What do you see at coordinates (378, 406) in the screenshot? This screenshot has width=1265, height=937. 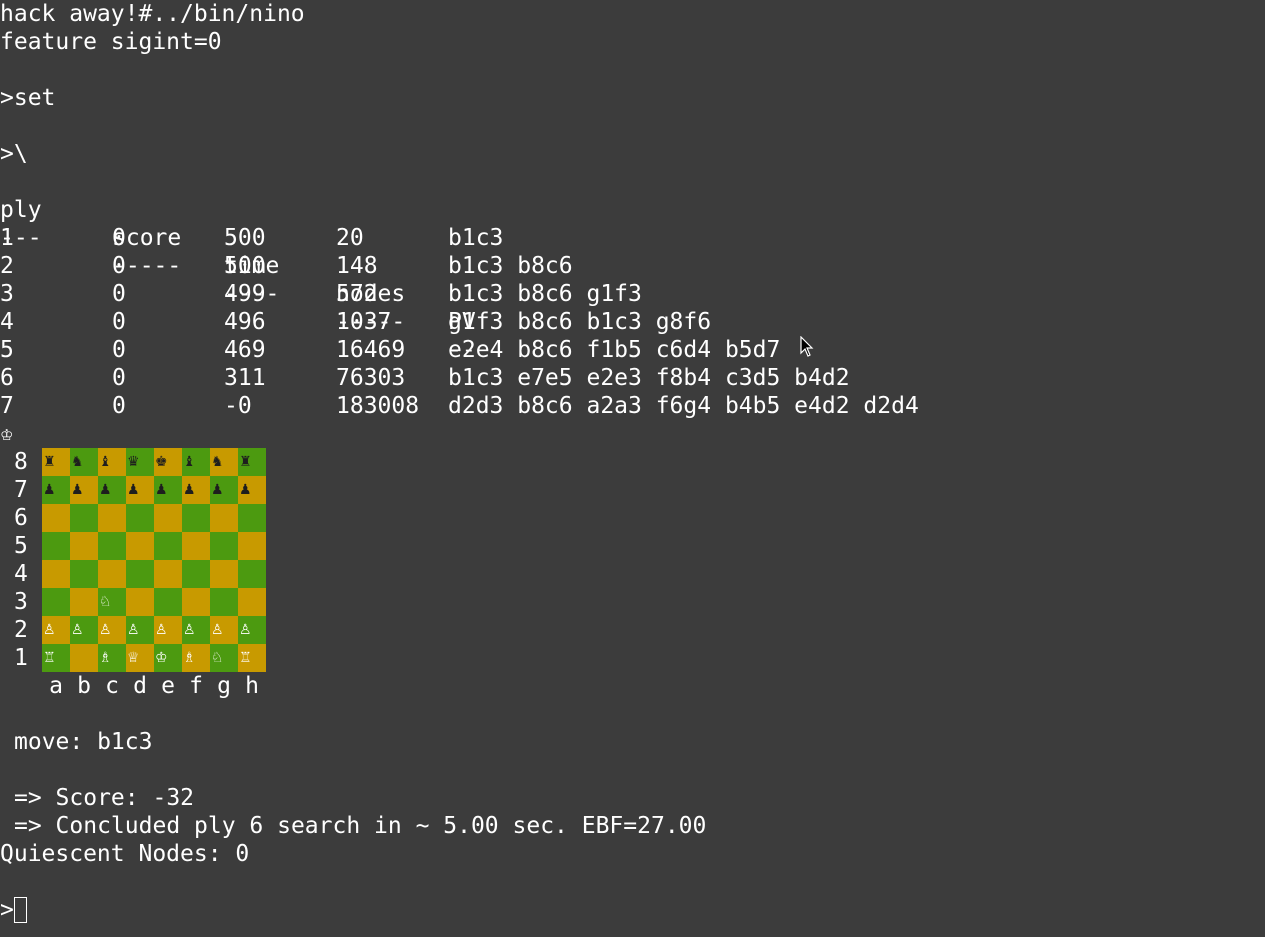 I see `cell-nodes: 183008` at bounding box center [378, 406].